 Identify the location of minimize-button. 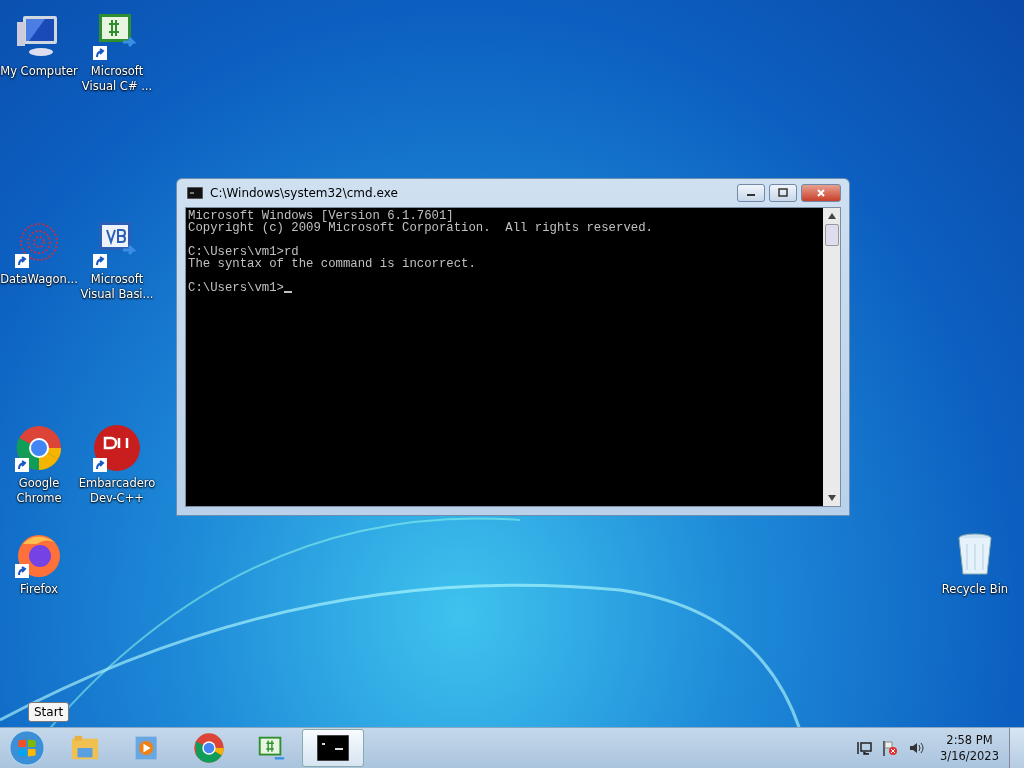
(751, 193).